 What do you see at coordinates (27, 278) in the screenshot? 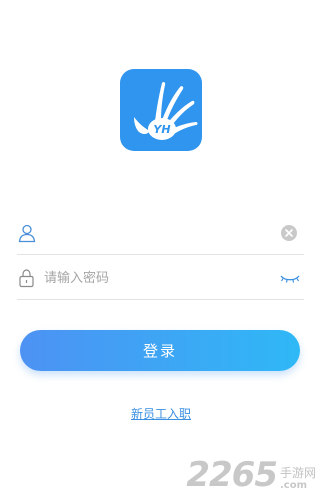
I see `lock-icon` at bounding box center [27, 278].